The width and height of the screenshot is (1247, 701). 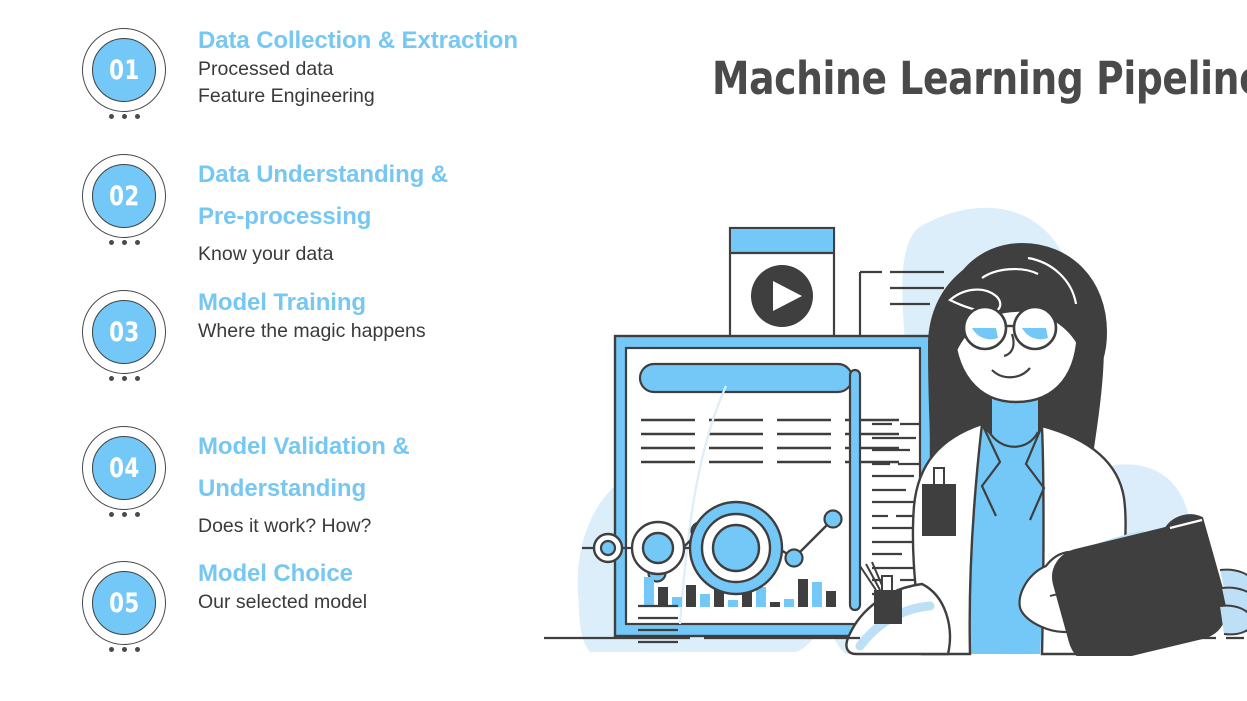 What do you see at coordinates (323, 195) in the screenshot?
I see `step-title: Data Understanding & Pre-processing` at bounding box center [323, 195].